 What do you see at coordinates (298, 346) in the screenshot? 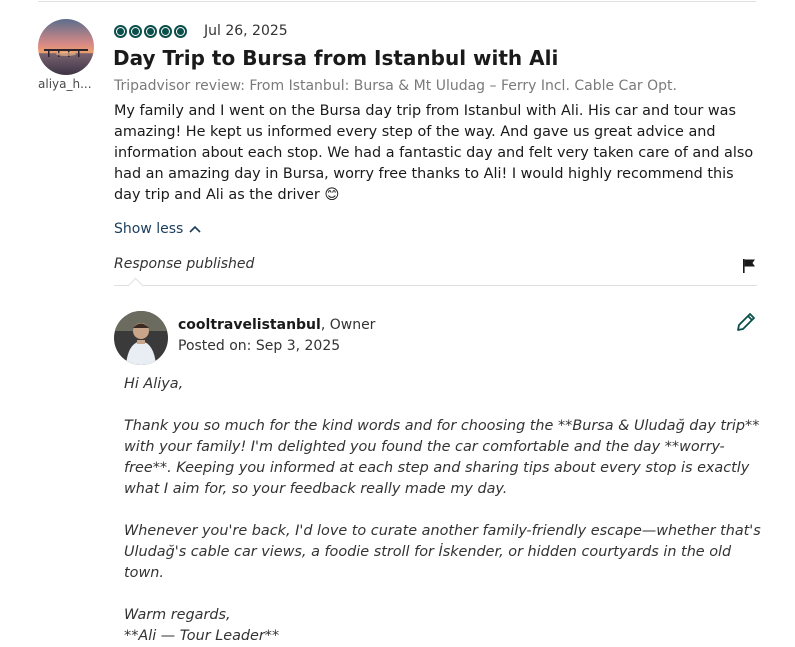
I see `posted-date: Sep 3, 2025` at bounding box center [298, 346].